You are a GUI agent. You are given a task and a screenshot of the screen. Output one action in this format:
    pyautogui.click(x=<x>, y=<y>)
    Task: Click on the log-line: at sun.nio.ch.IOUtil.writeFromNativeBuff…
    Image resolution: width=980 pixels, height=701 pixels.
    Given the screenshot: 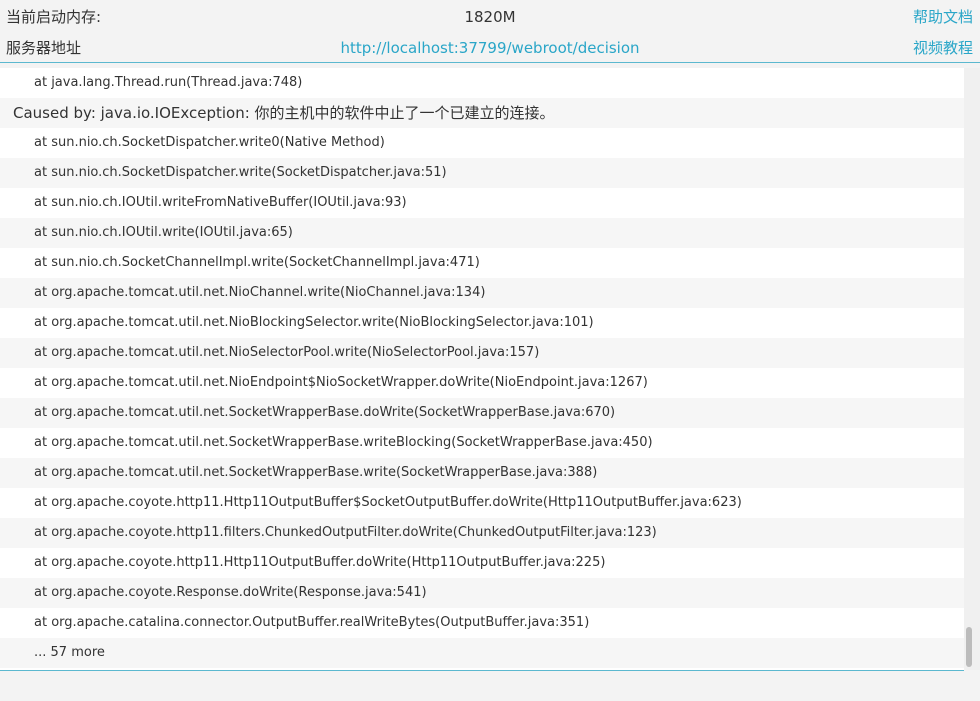 What is the action you would take?
    pyautogui.click(x=220, y=202)
    